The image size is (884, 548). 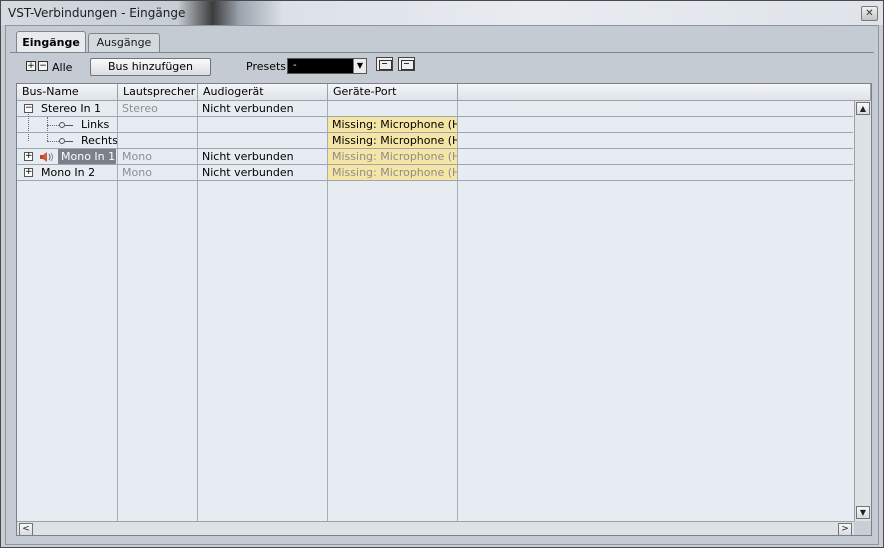 What do you see at coordinates (43, 66) in the screenshot?
I see `collapse-all-icon: −` at bounding box center [43, 66].